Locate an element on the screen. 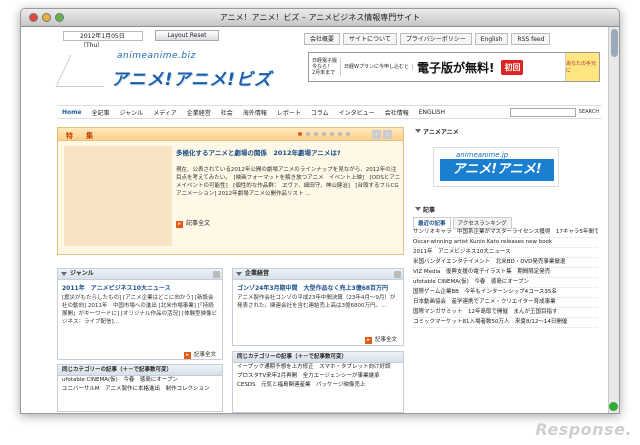  list-item: 国際ゲーム企業BB 今年もインターンシップ4コース35名 is located at coordinates (505, 293).